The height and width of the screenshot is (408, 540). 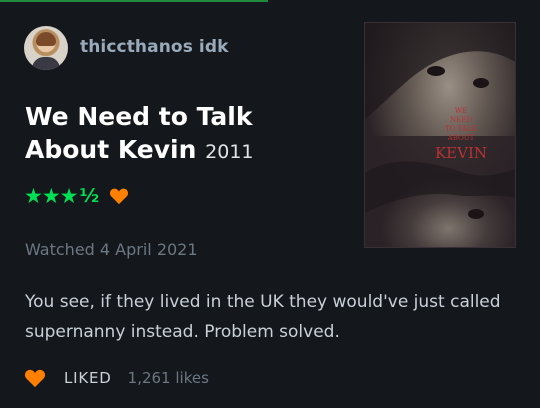 I want to click on user-avatar, so click(x=46, y=48).